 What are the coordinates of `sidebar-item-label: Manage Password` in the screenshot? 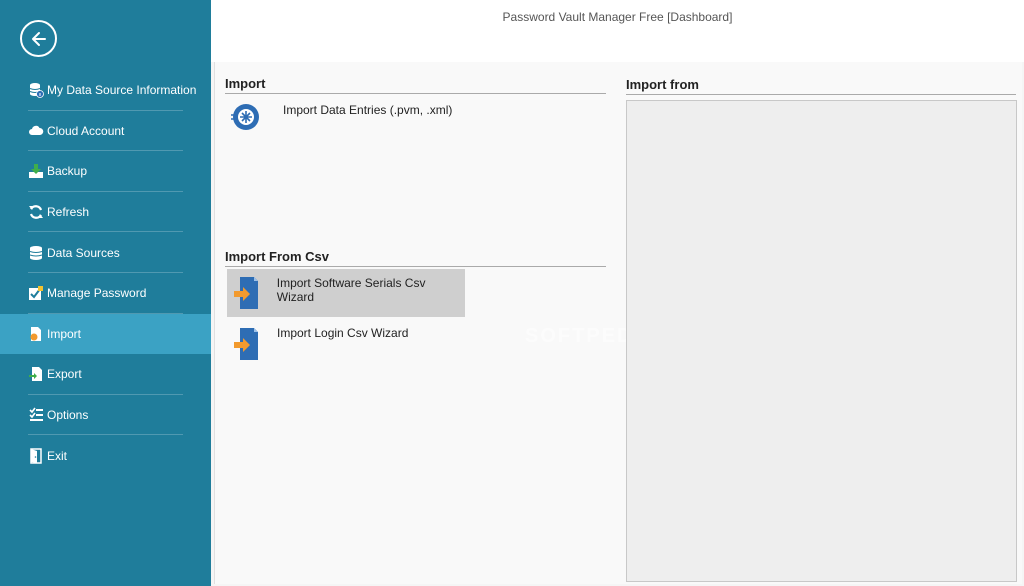 It's located at (97, 293).